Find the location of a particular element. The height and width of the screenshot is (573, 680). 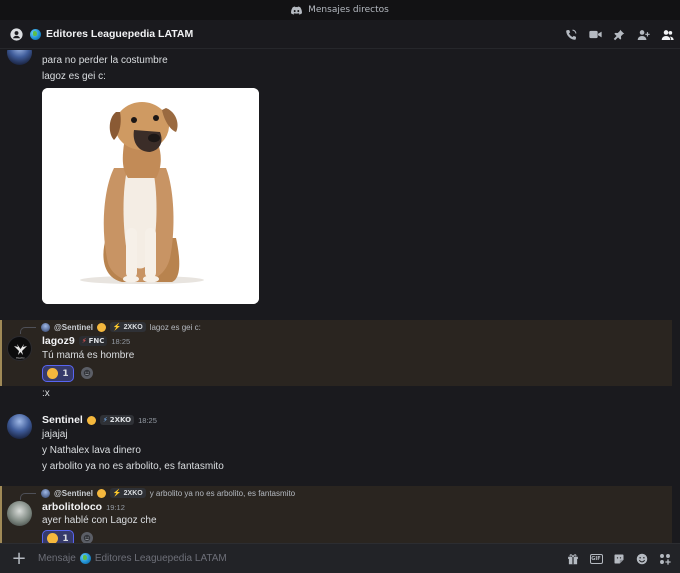

message-text: para no perder la costumbre is located at coordinates (105, 60).